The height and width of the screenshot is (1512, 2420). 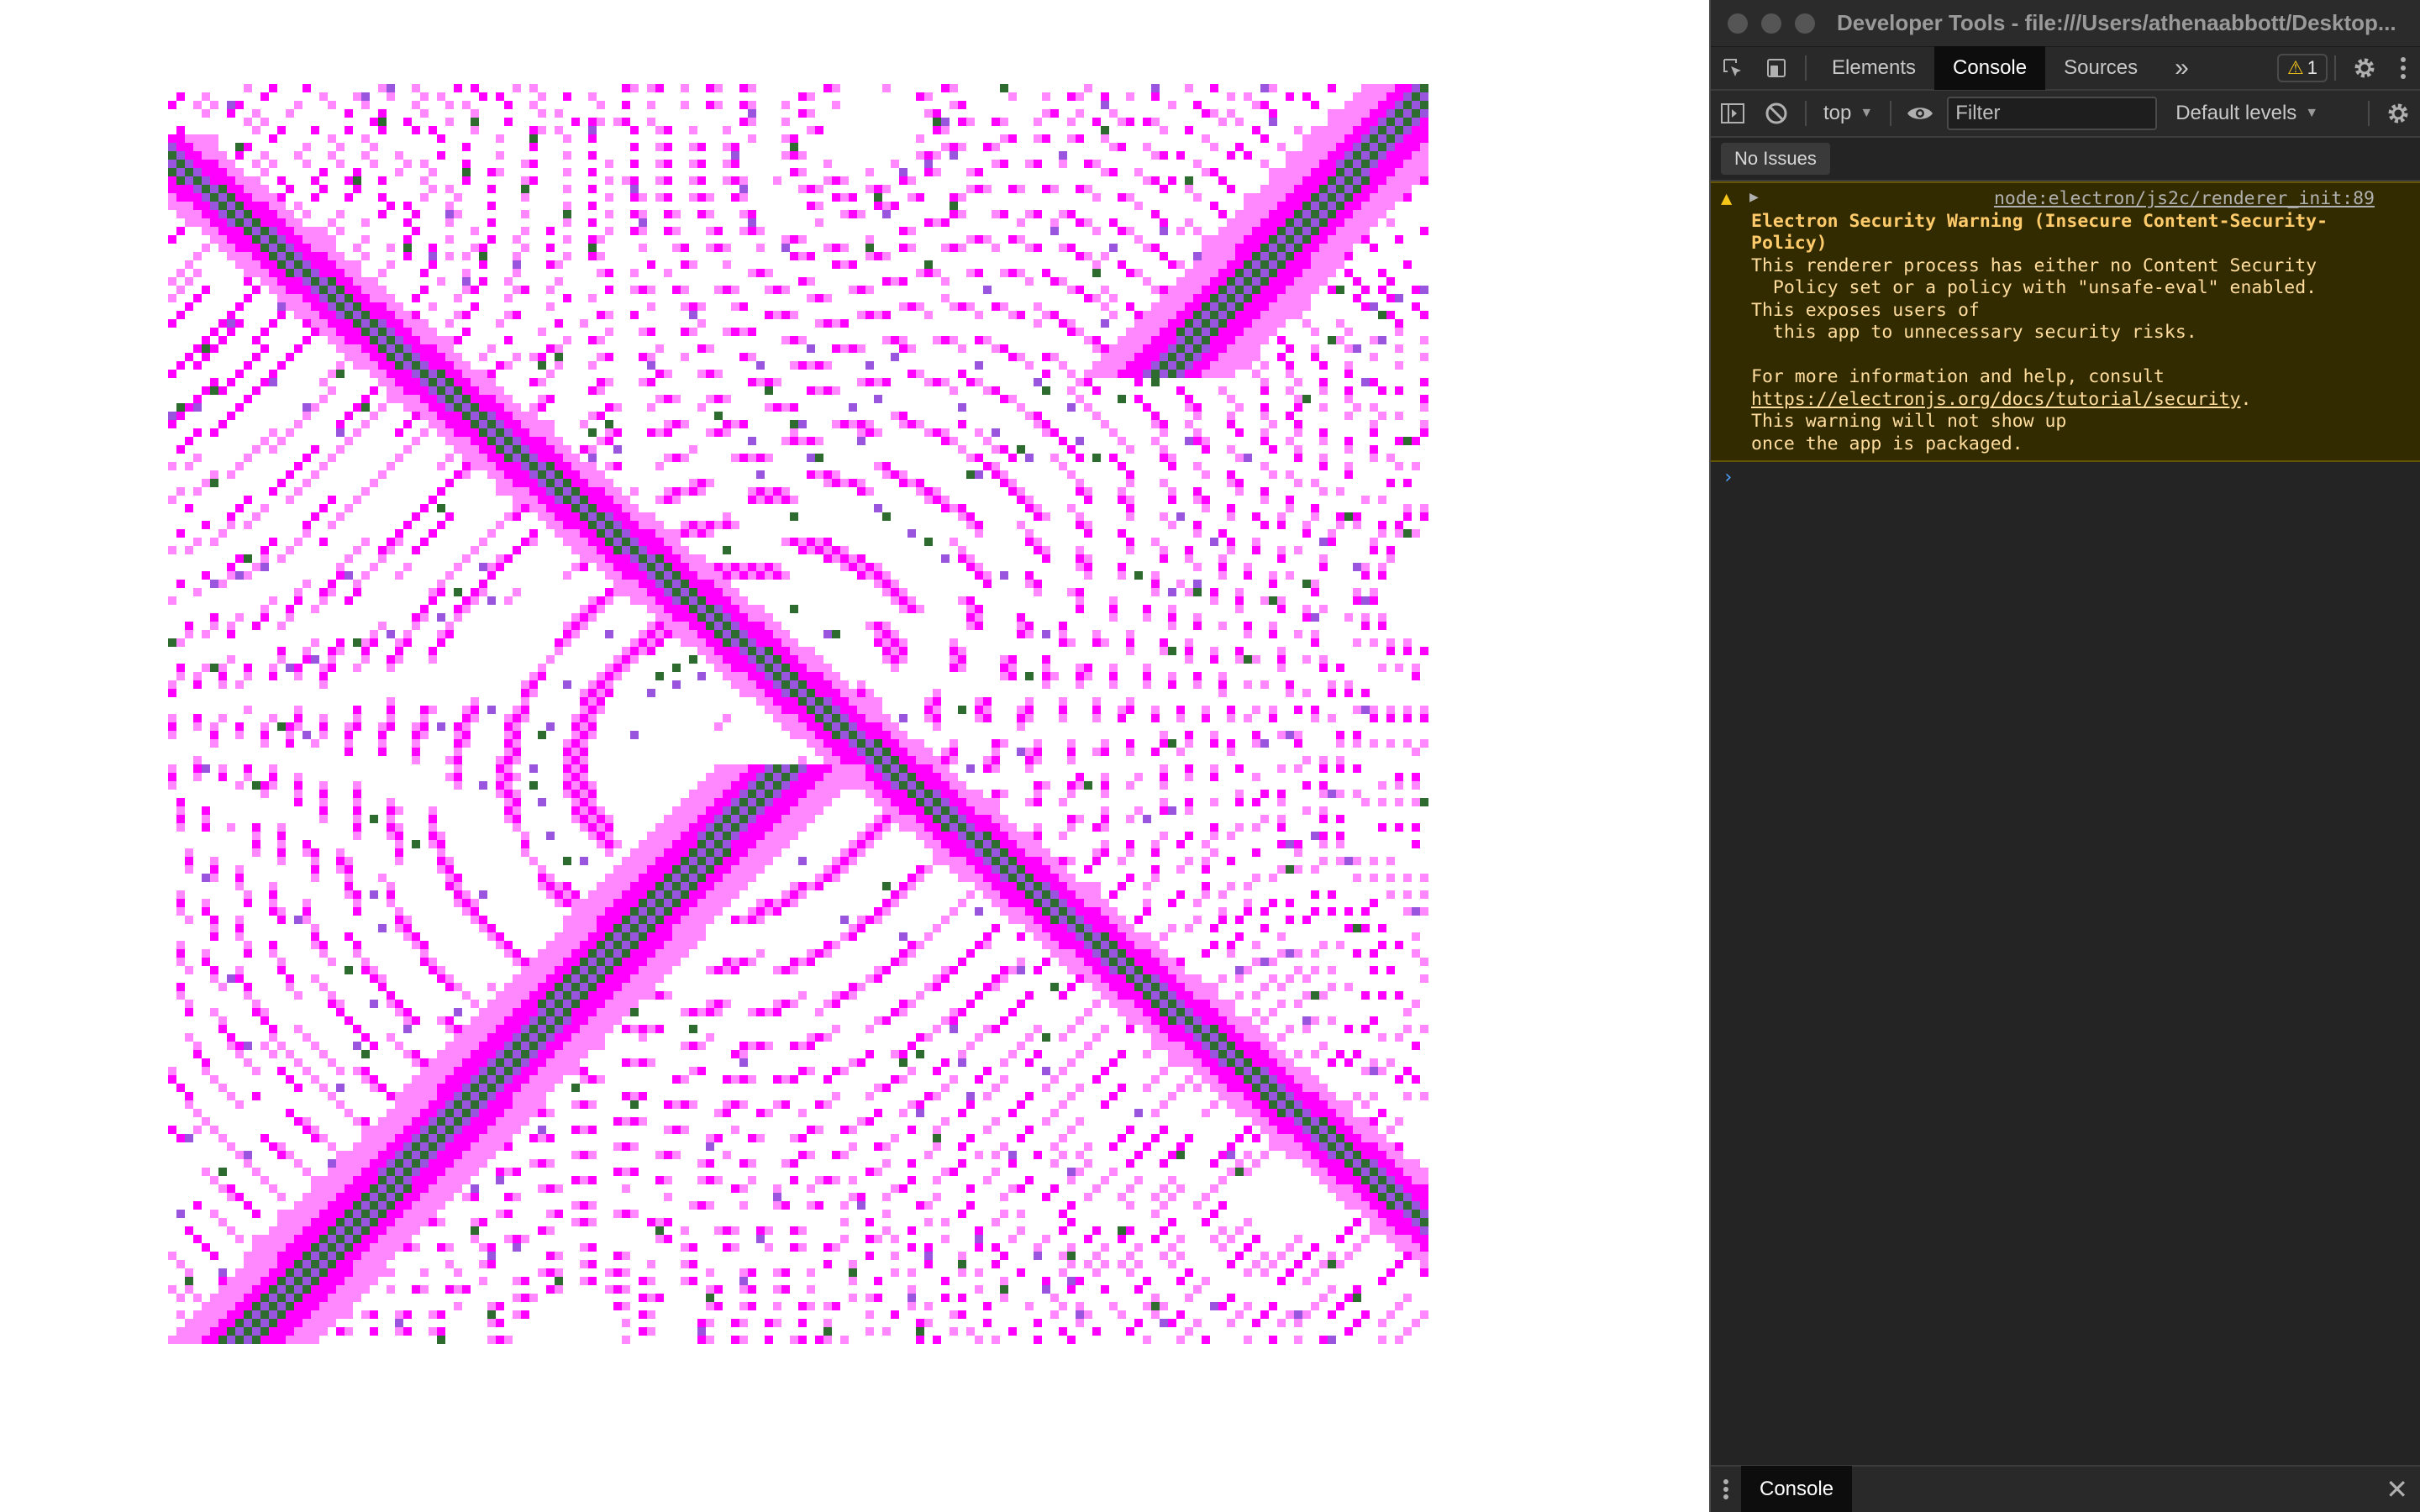 What do you see at coordinates (2100, 68) in the screenshot?
I see `tab-sources: Sources` at bounding box center [2100, 68].